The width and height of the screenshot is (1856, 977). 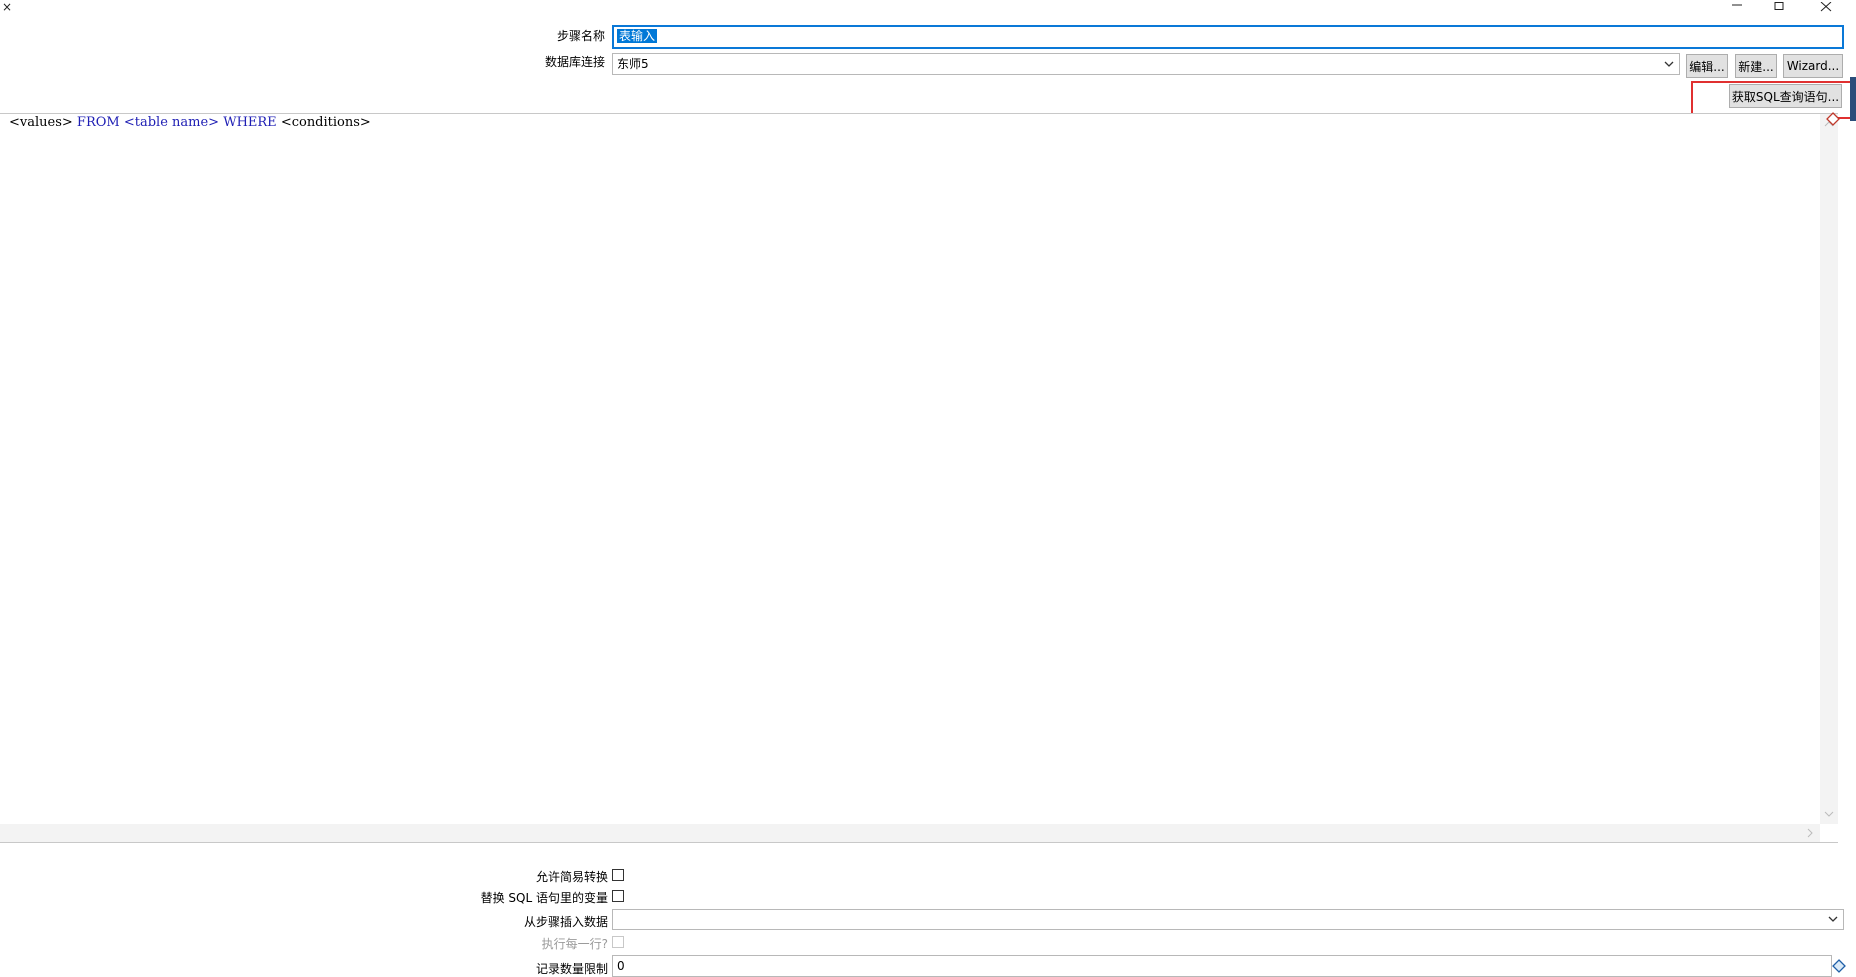 I want to click on horizontal-scrollbar, so click(x=910, y=833).